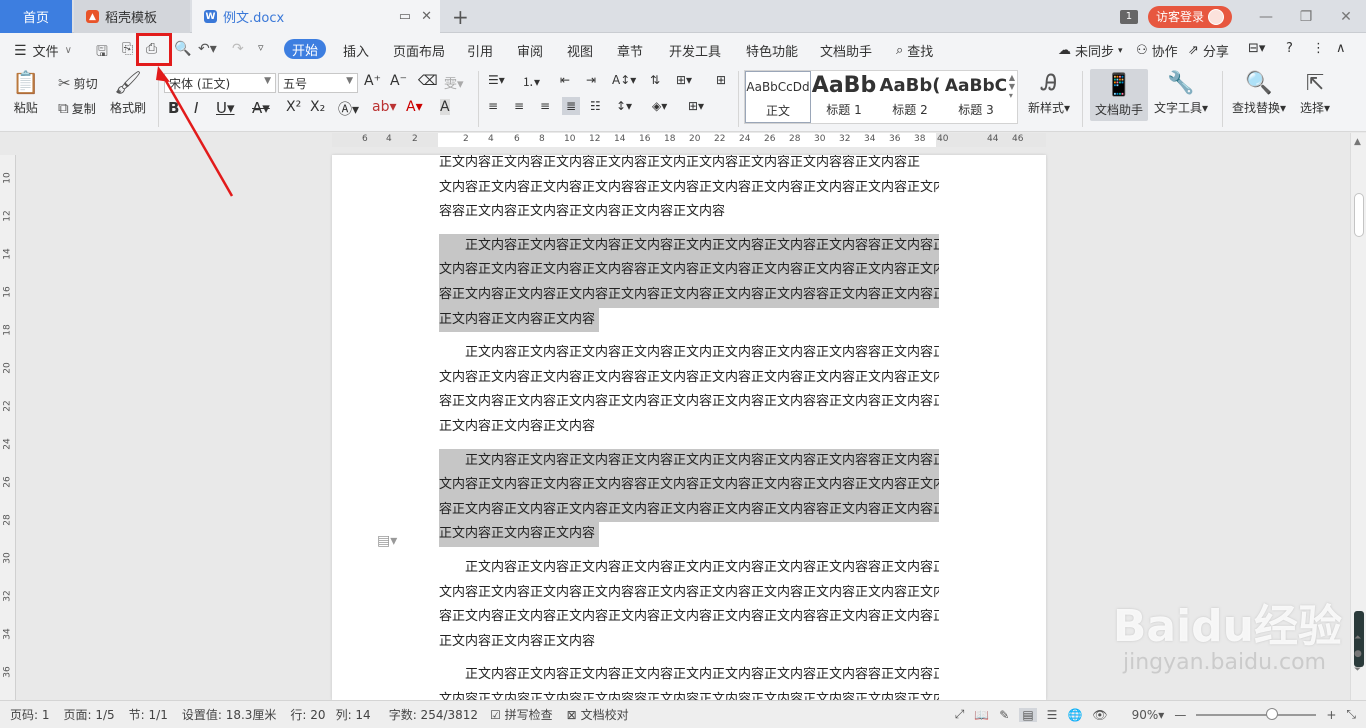  Describe the element at coordinates (1359, 215) in the screenshot. I see `scroll-thumb` at that location.